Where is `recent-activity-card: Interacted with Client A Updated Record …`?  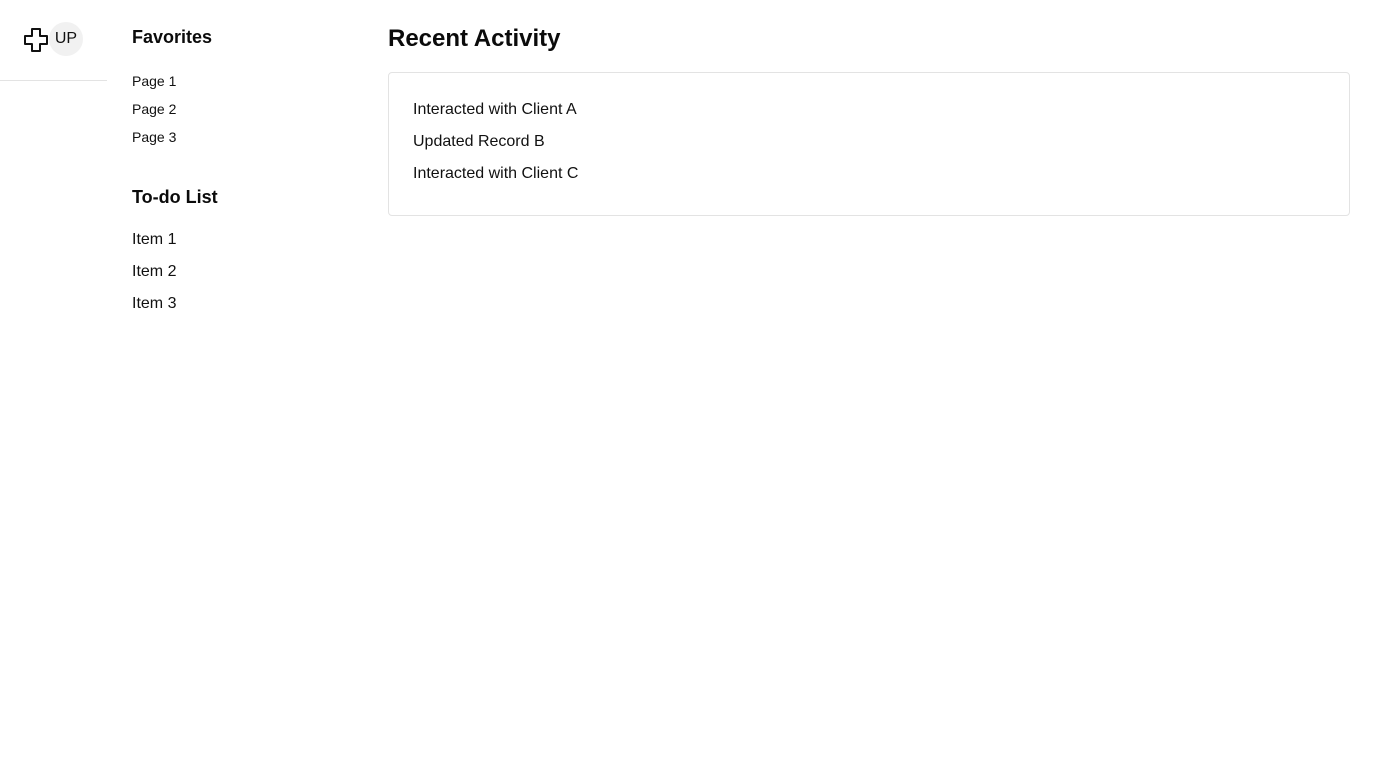
recent-activity-card: Interacted with Client A Updated Record … is located at coordinates (869, 144).